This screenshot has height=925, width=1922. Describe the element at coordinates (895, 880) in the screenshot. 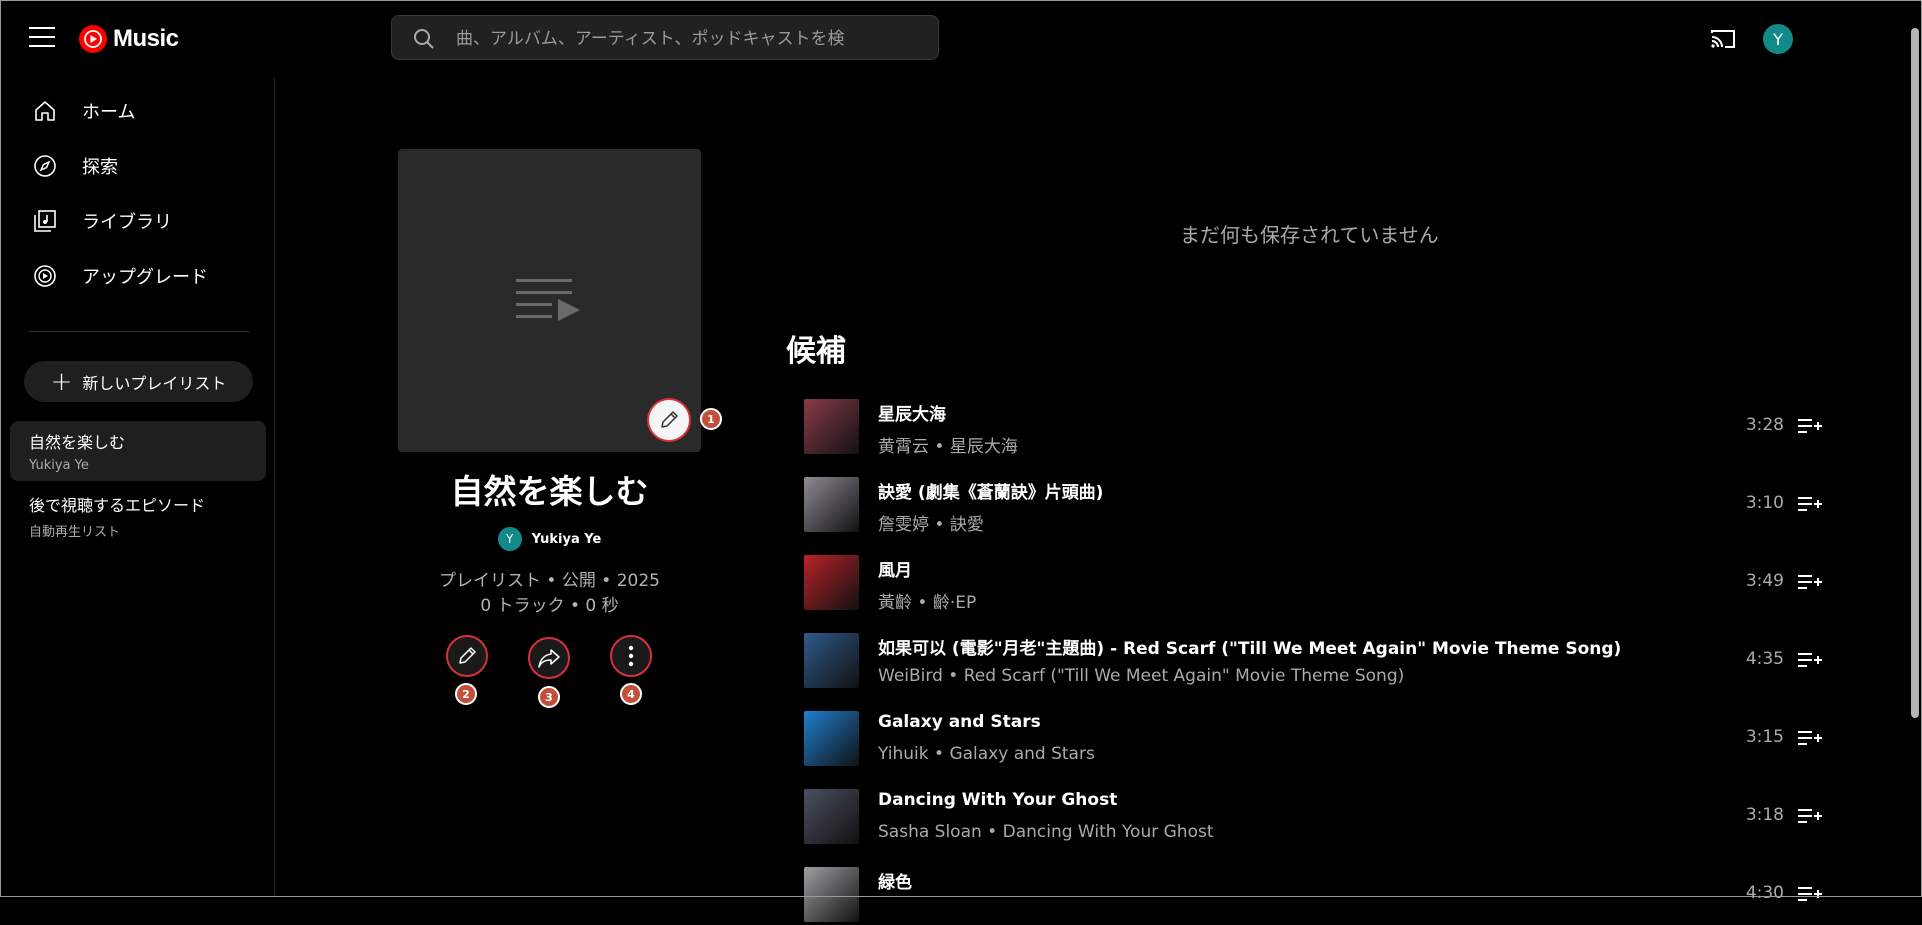

I see `track-title: 緑色` at that location.